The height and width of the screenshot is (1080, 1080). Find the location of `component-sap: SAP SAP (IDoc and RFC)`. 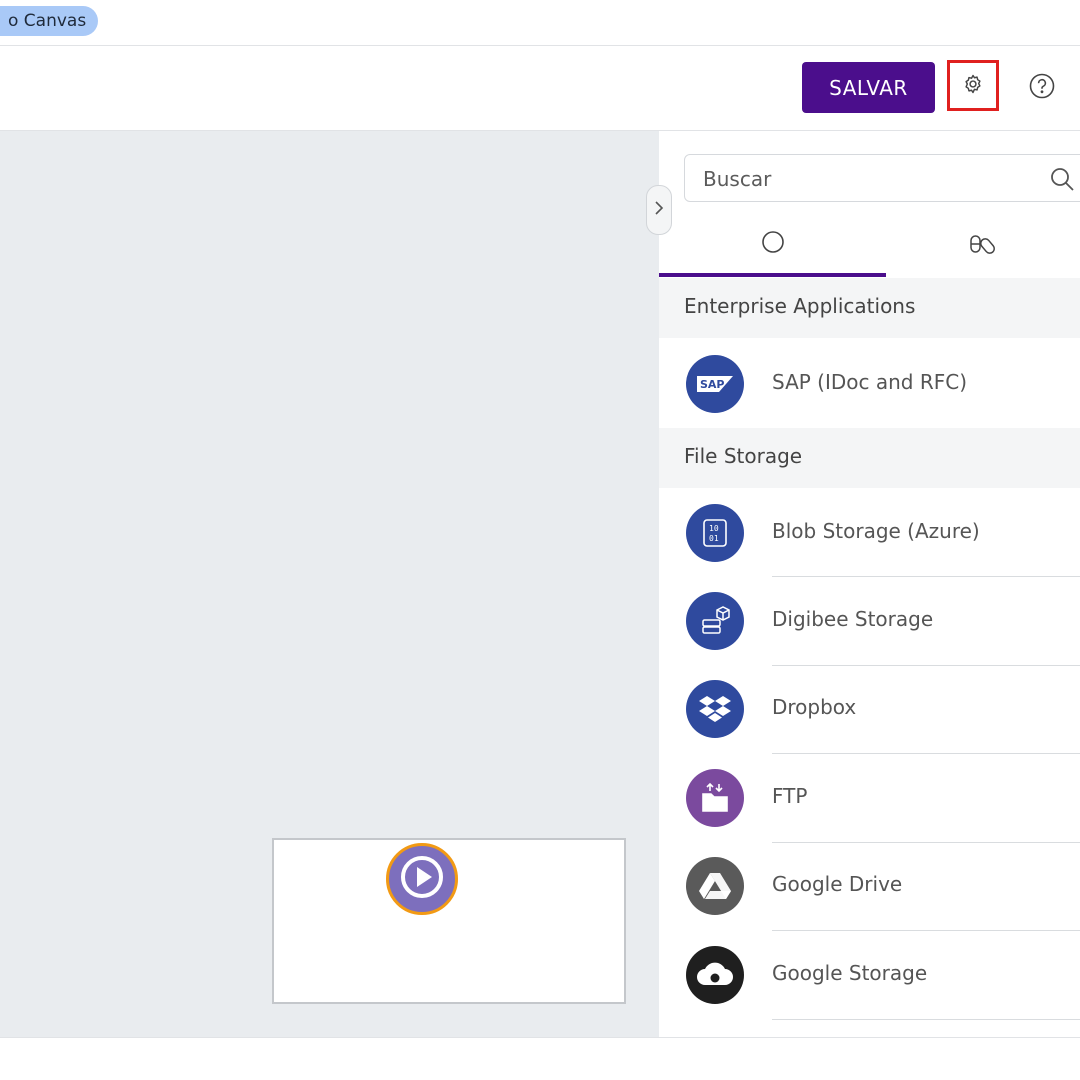

component-sap: SAP SAP (IDoc and RFC) is located at coordinates (869, 384).